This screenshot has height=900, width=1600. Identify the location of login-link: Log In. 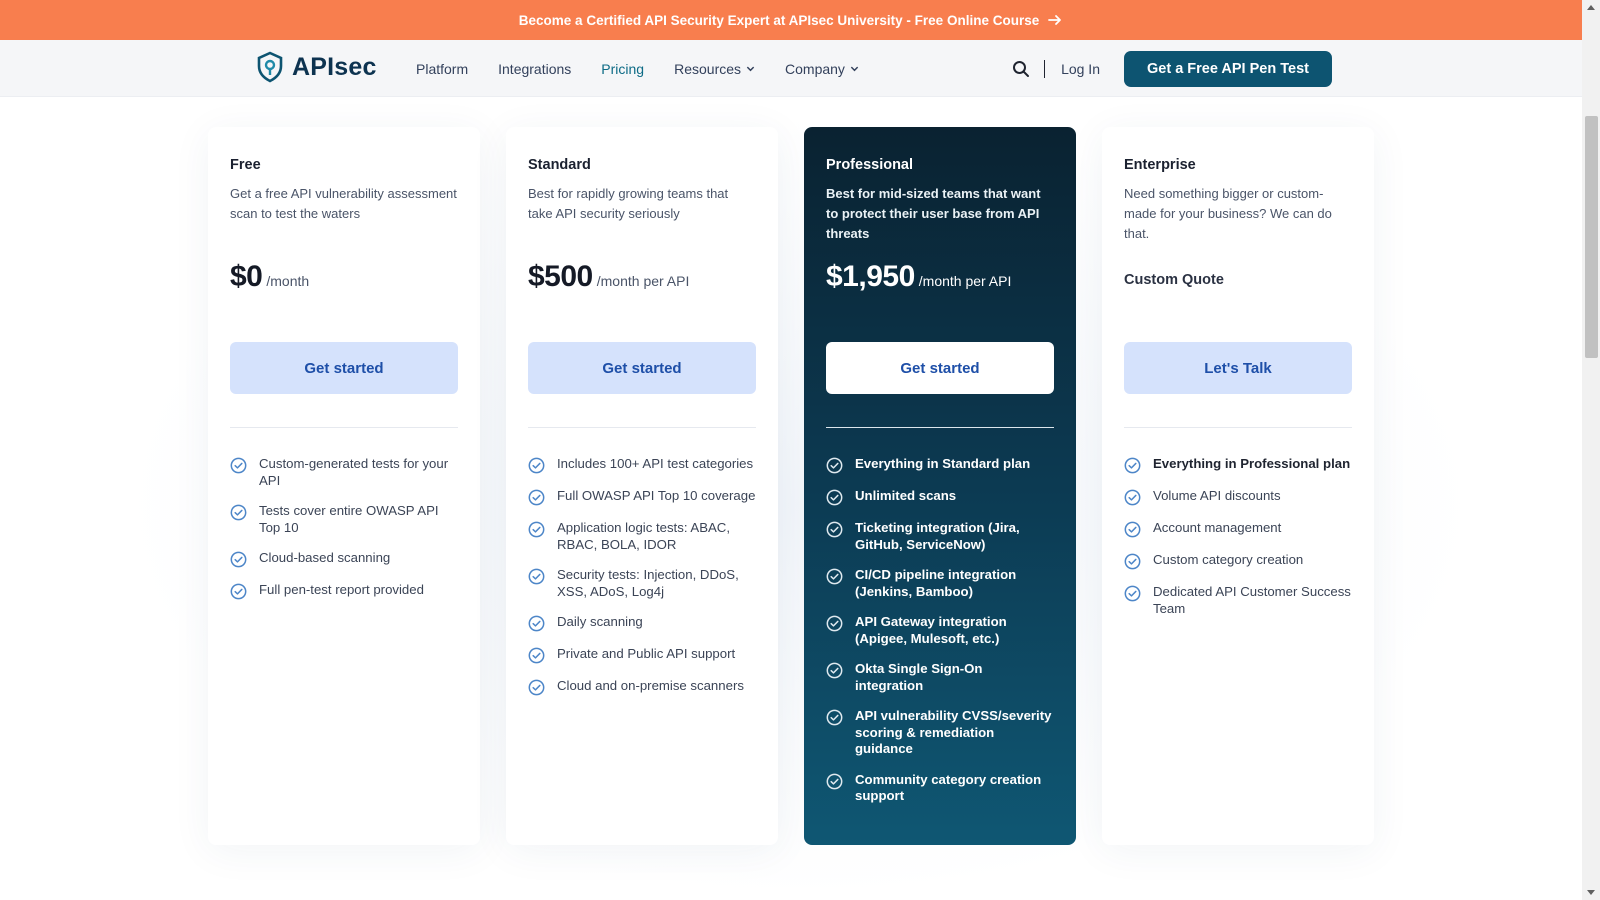
(1080, 69).